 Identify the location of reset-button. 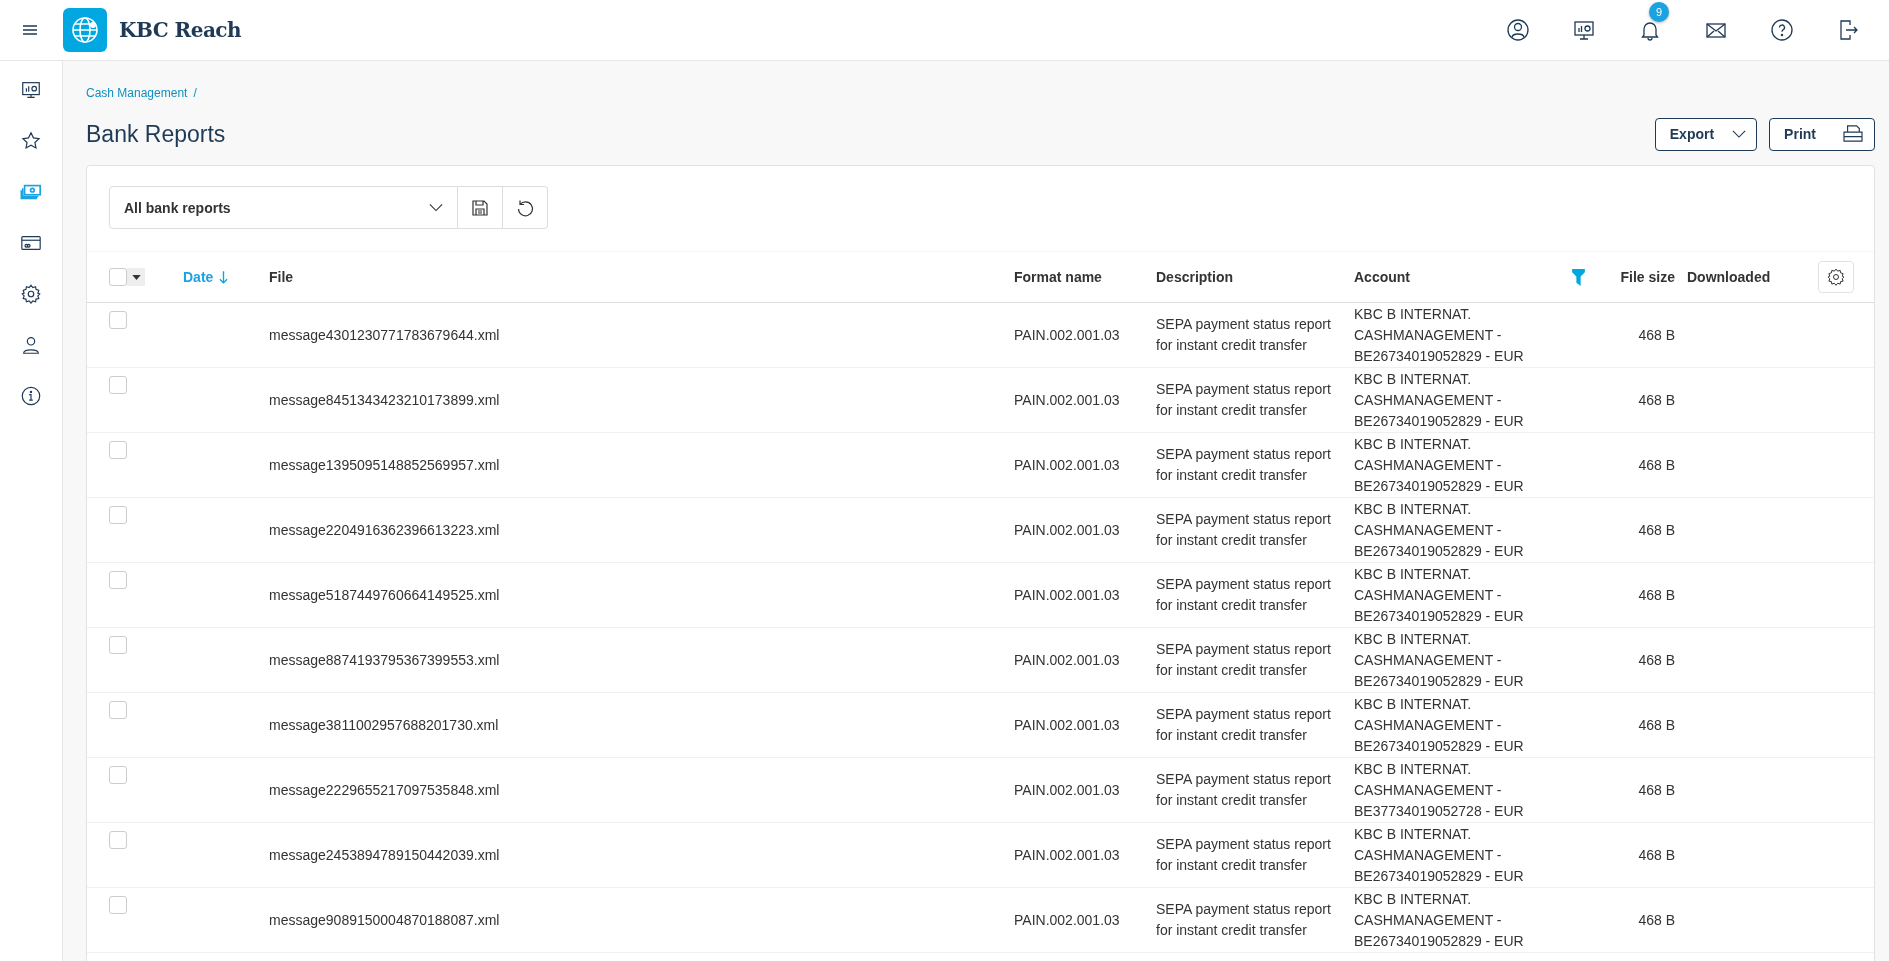
(525, 207).